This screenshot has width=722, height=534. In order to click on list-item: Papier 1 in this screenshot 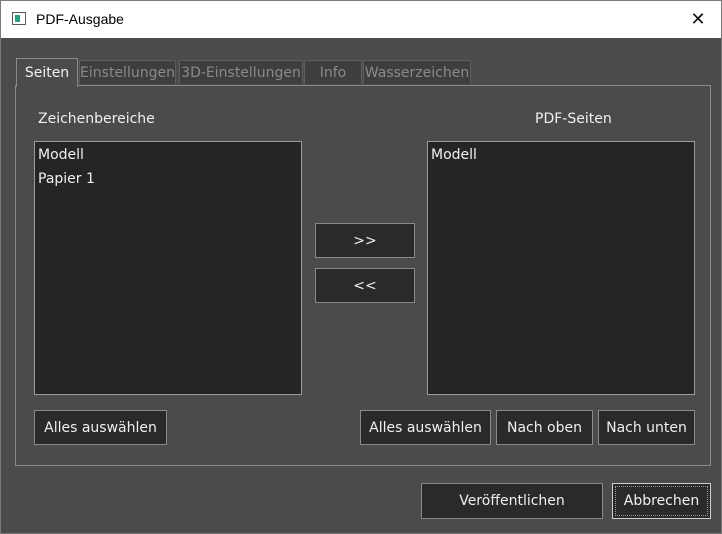, I will do `click(66, 179)`.